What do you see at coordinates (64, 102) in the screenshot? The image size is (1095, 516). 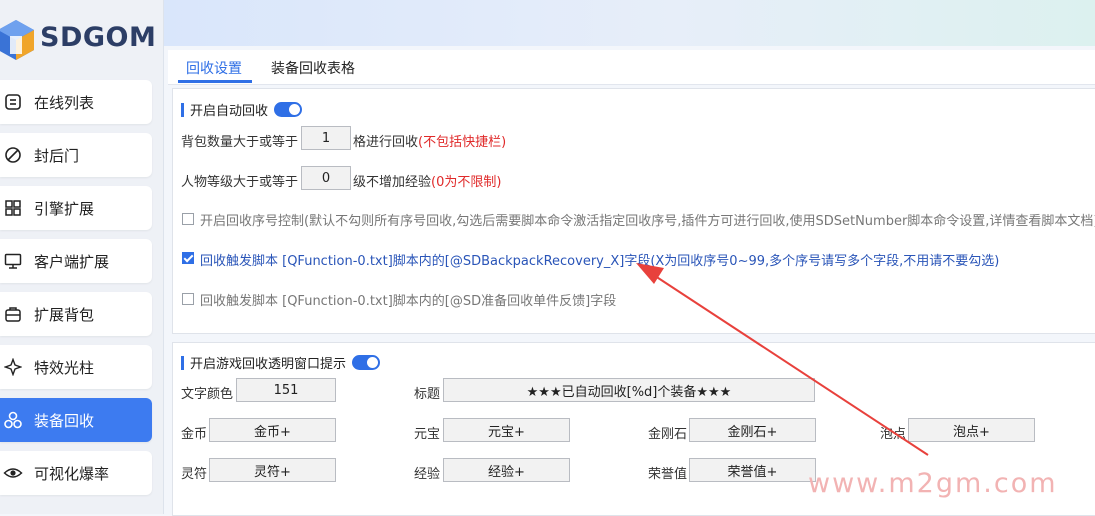 I see `sidebar-item-label: 在线列表` at bounding box center [64, 102].